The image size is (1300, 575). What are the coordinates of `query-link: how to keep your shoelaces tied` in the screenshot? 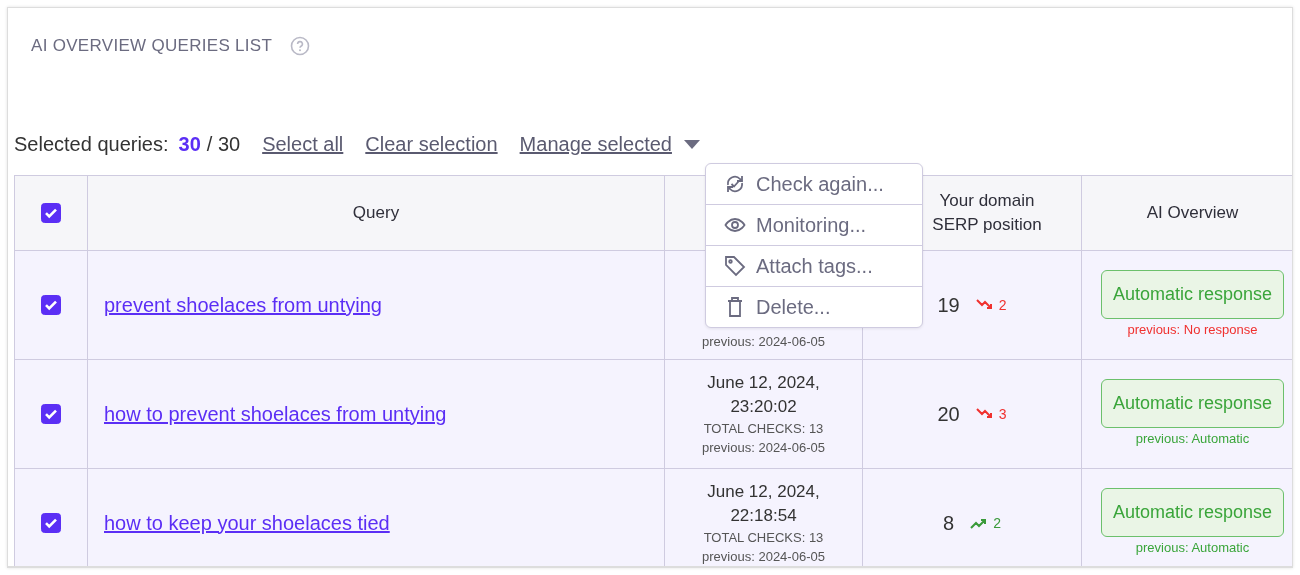 It's located at (247, 523).